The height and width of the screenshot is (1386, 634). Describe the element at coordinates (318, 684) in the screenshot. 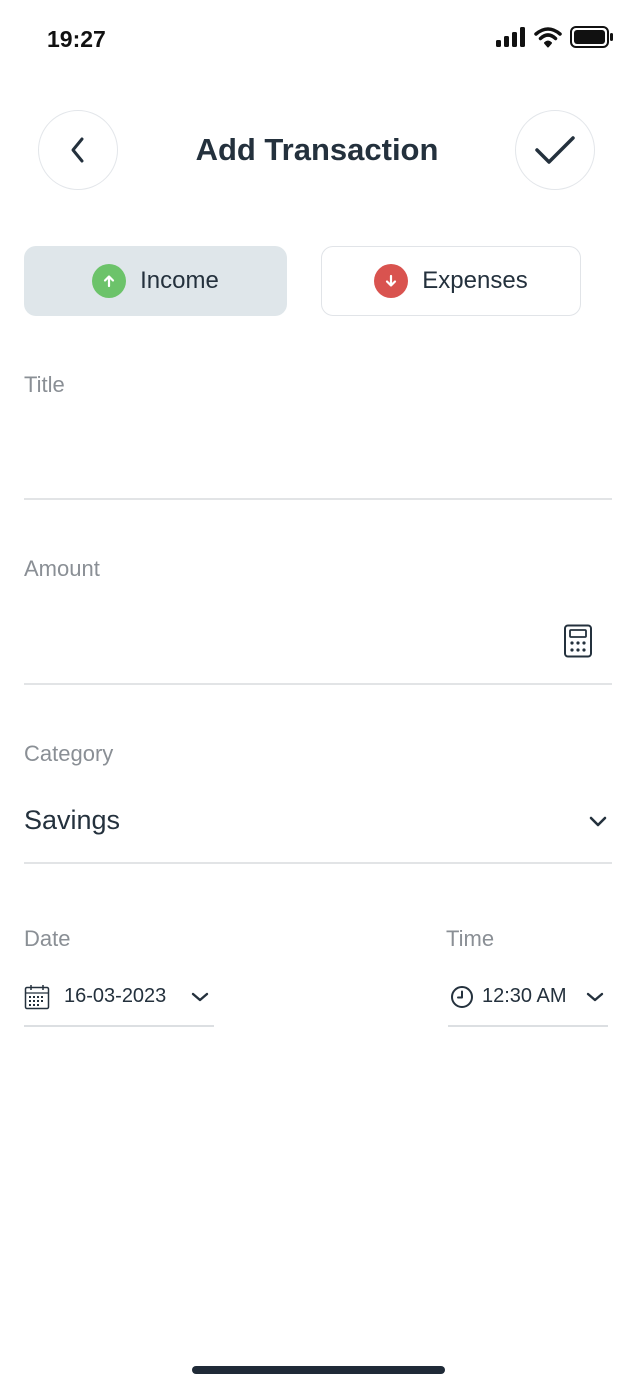

I see `amount-underline` at that location.